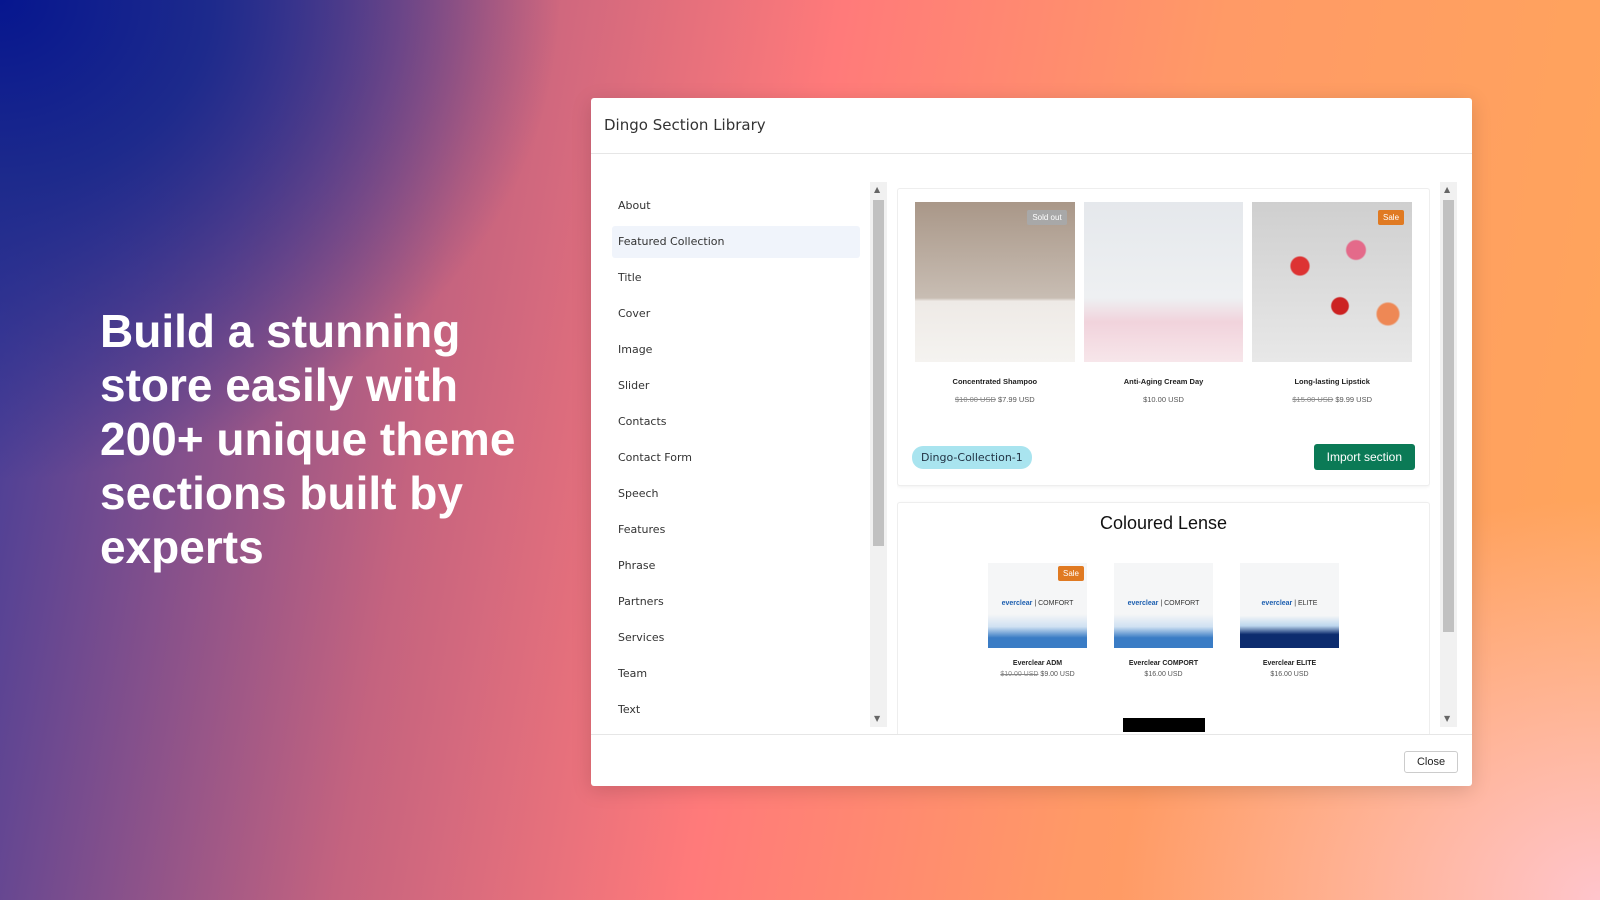 The height and width of the screenshot is (900, 1600). Describe the element at coordinates (736, 674) in the screenshot. I see `sidebar-item-team: Team` at that location.